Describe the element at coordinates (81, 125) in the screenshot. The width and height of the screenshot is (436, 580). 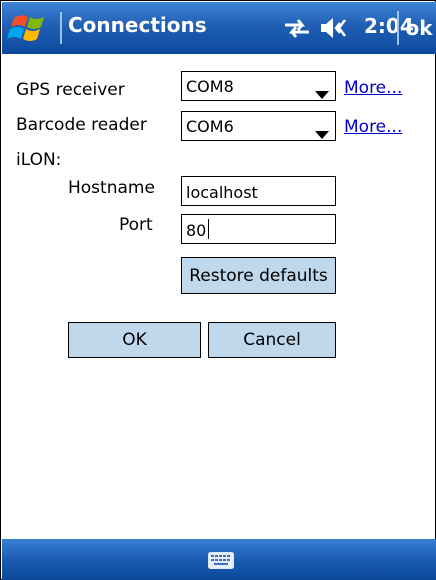
I see `barcode-reader-label: Barcode reader` at that location.